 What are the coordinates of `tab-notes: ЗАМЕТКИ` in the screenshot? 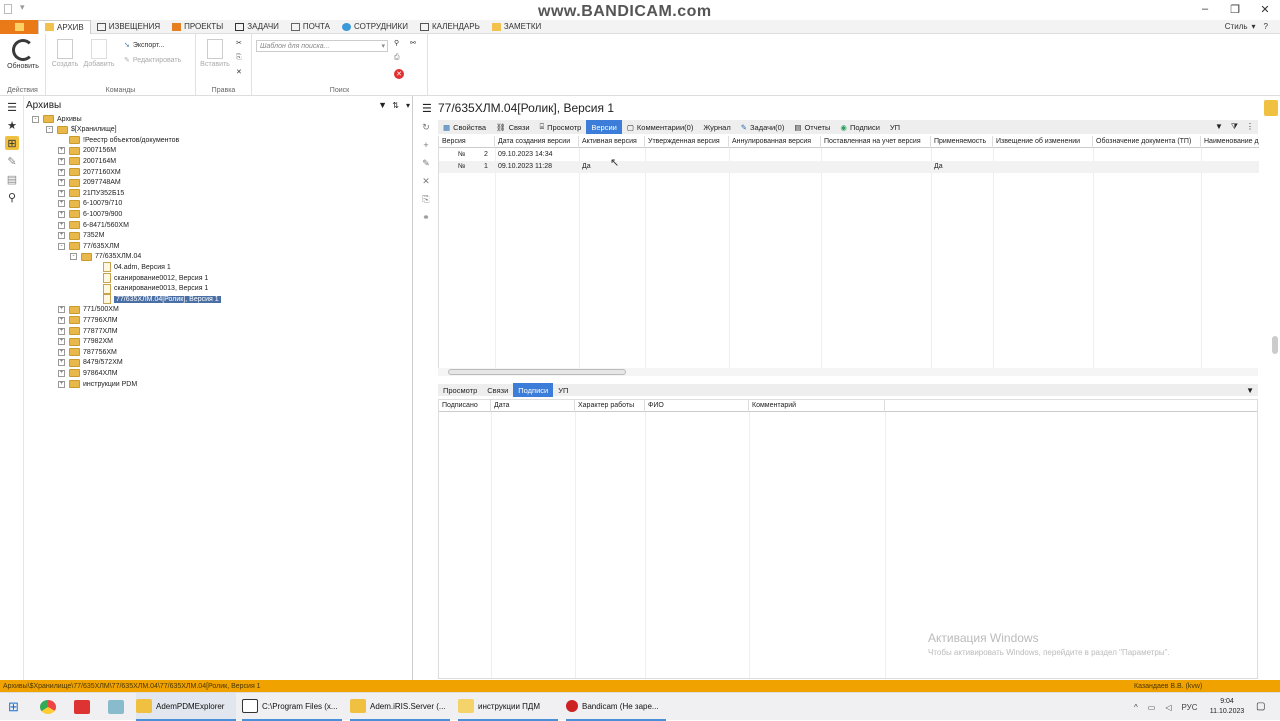 It's located at (516, 27).